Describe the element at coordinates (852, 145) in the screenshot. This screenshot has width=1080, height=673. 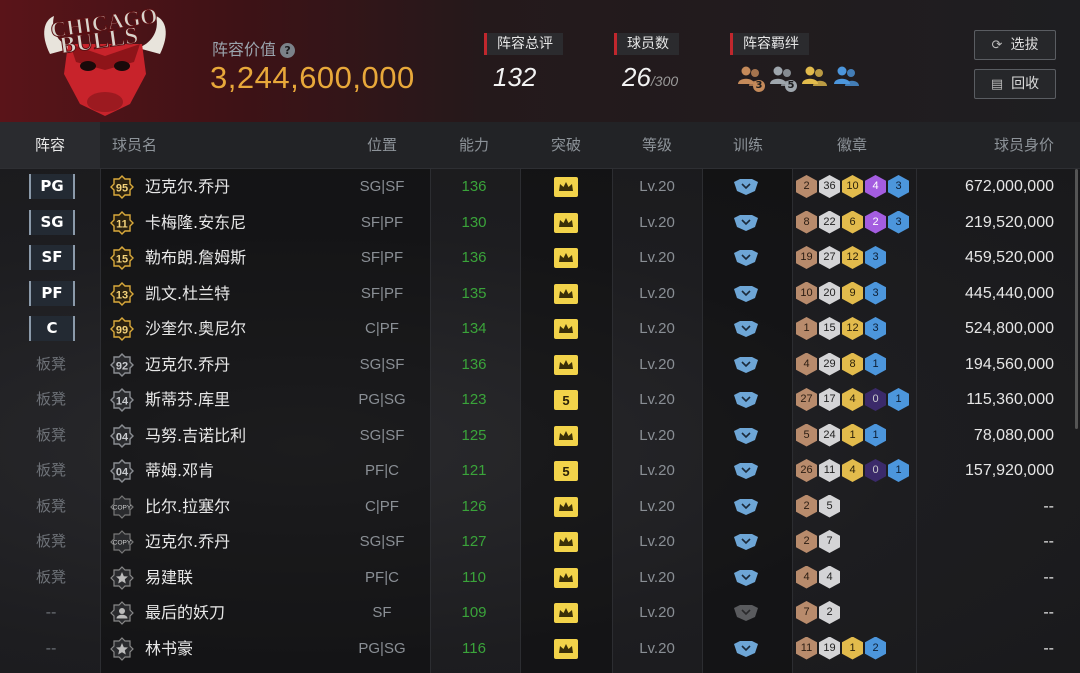
I see `header-badges: 徽章` at that location.